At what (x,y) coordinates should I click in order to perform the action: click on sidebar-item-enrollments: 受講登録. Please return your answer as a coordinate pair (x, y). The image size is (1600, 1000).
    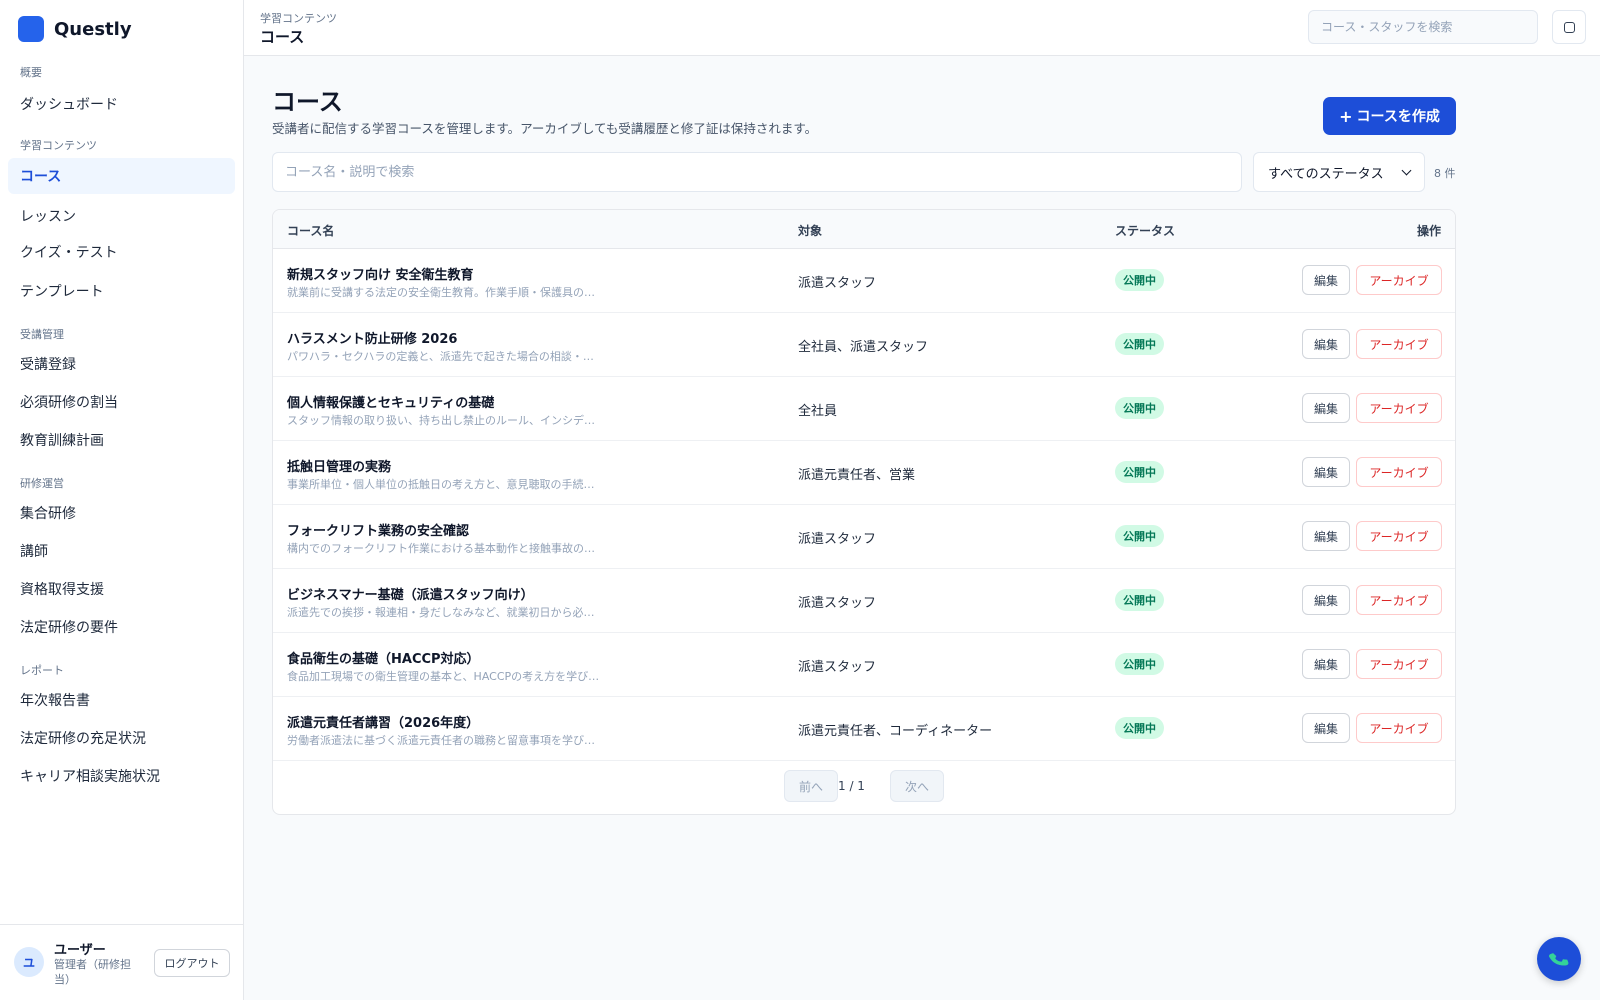
    Looking at the image, I should click on (121, 364).